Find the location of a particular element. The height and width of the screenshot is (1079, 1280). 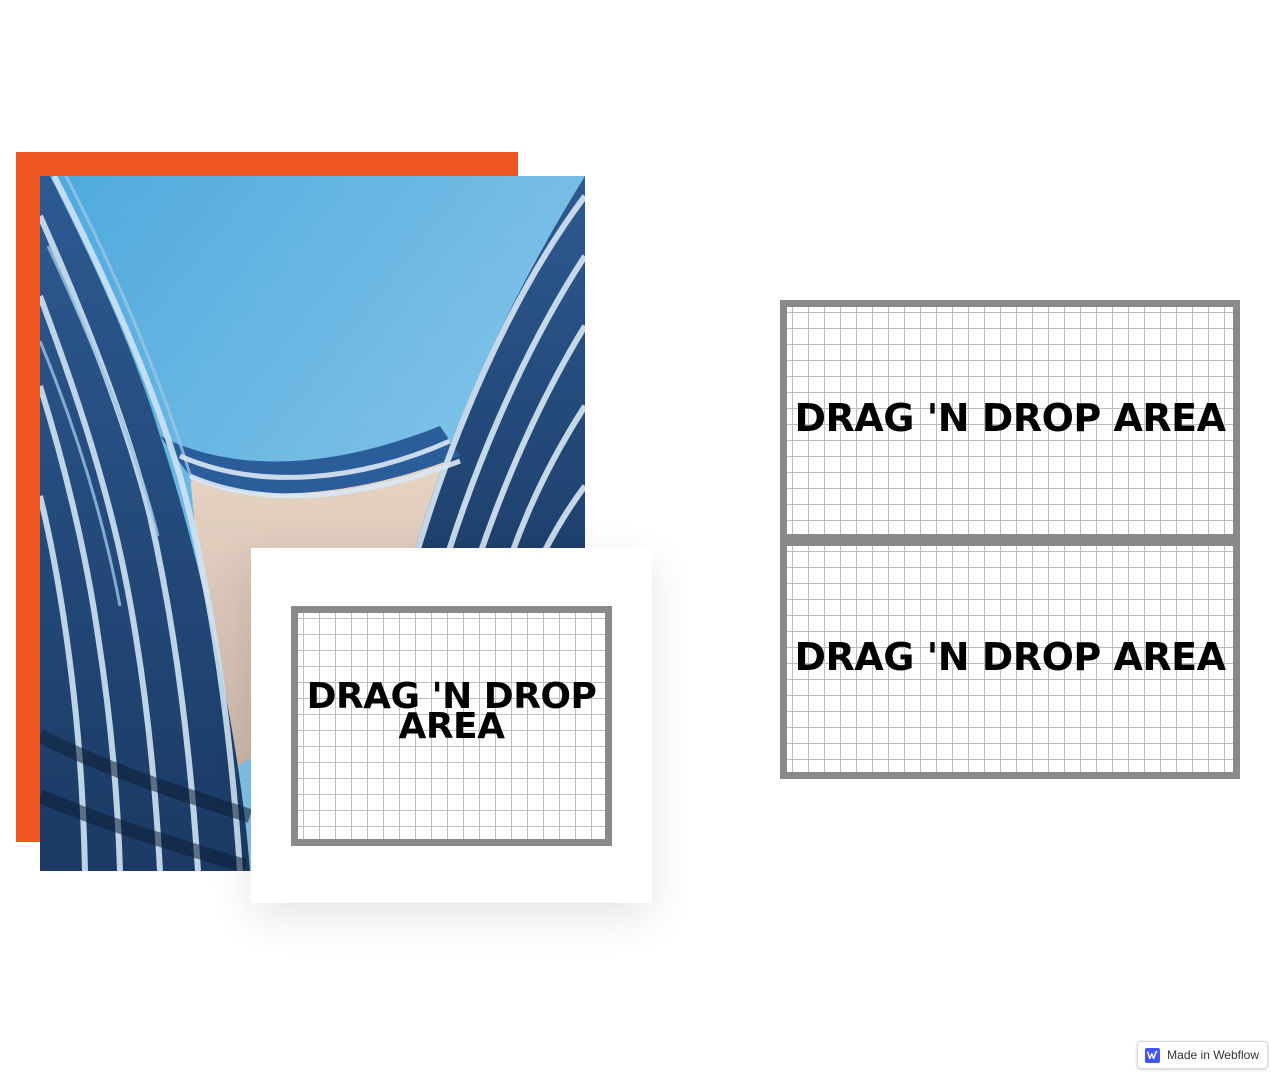

right-dropzone-bottom: DRAG 'N DROP AREA is located at coordinates (1010, 659).